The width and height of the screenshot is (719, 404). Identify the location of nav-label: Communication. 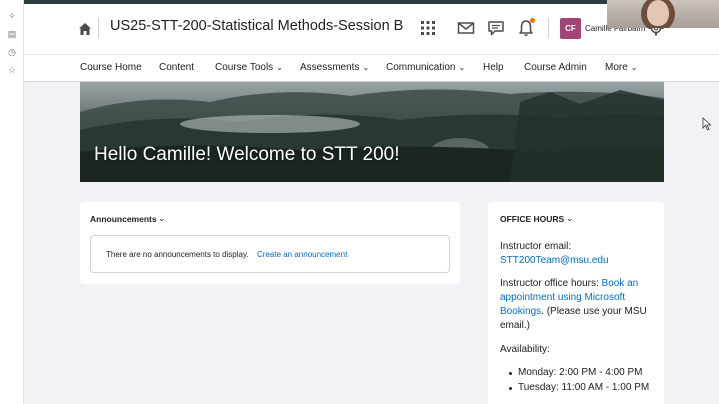
(421, 67).